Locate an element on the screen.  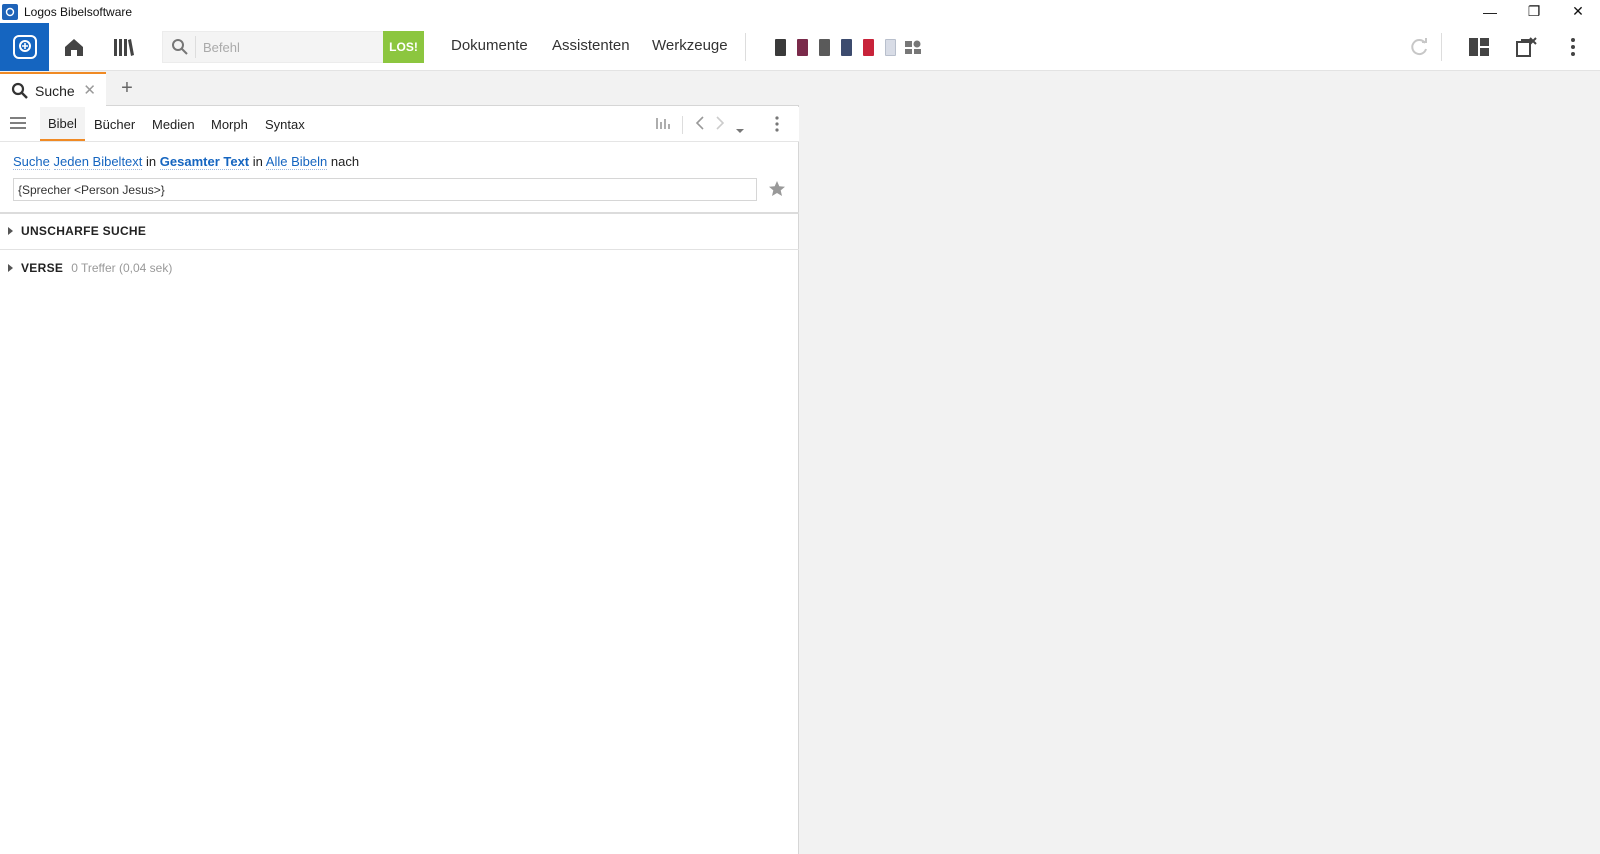
query-range-link: Jeden Bibeltext is located at coordinates (98, 162).